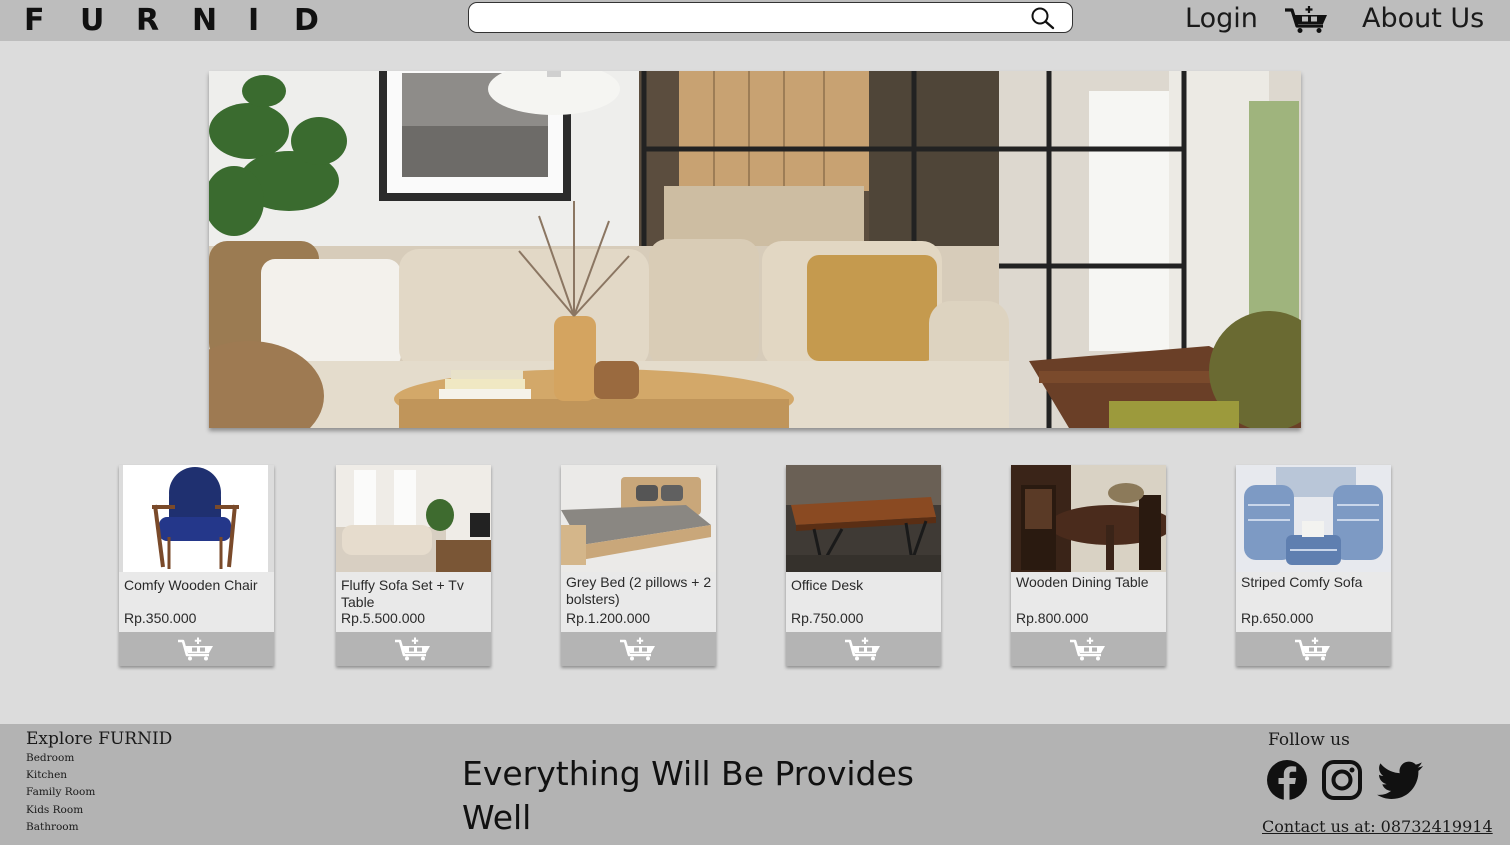  Describe the element at coordinates (187, 20) in the screenshot. I see `furnid-logo: F U R N I D` at that location.